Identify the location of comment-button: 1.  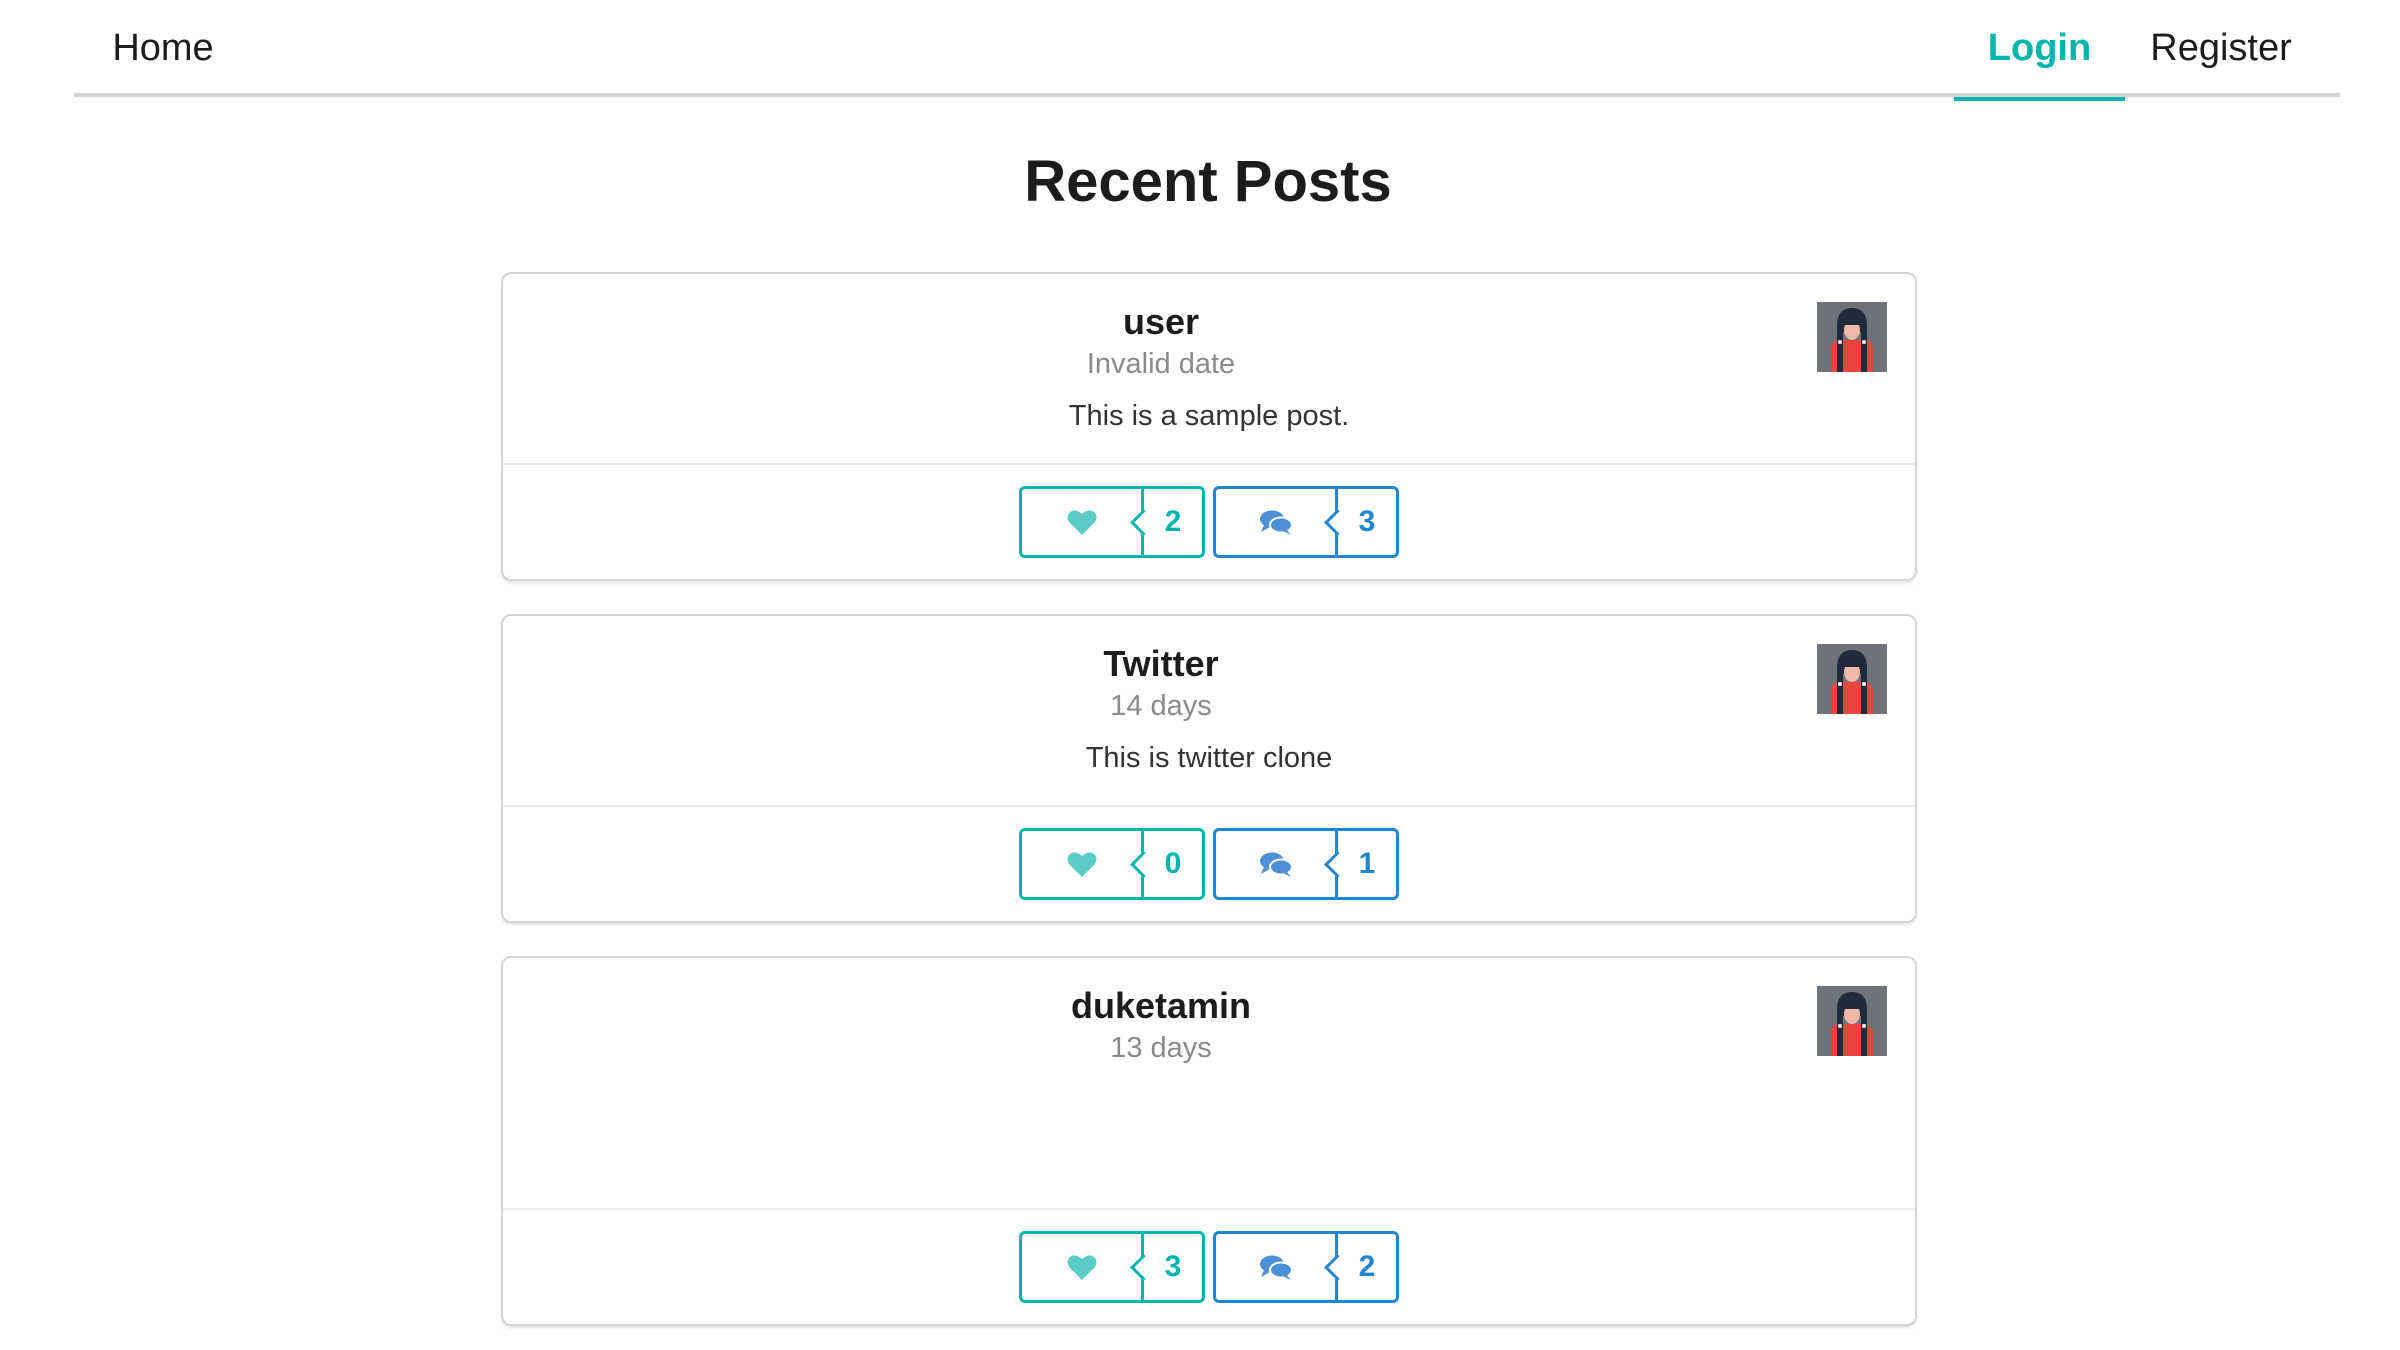
(1306, 864).